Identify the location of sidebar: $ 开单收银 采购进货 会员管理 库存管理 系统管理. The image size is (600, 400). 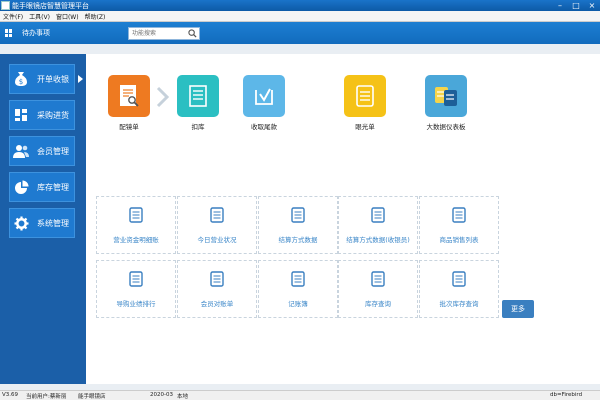
(43, 219).